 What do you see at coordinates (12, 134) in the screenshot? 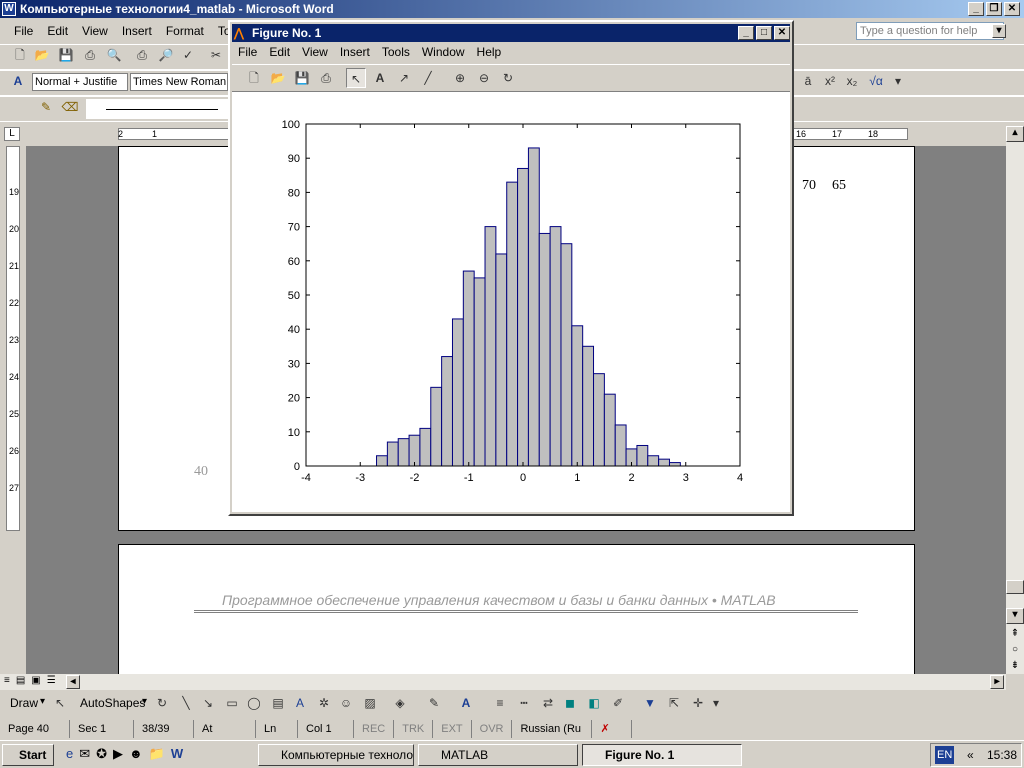
I see `tab-selector-icon: L` at bounding box center [12, 134].